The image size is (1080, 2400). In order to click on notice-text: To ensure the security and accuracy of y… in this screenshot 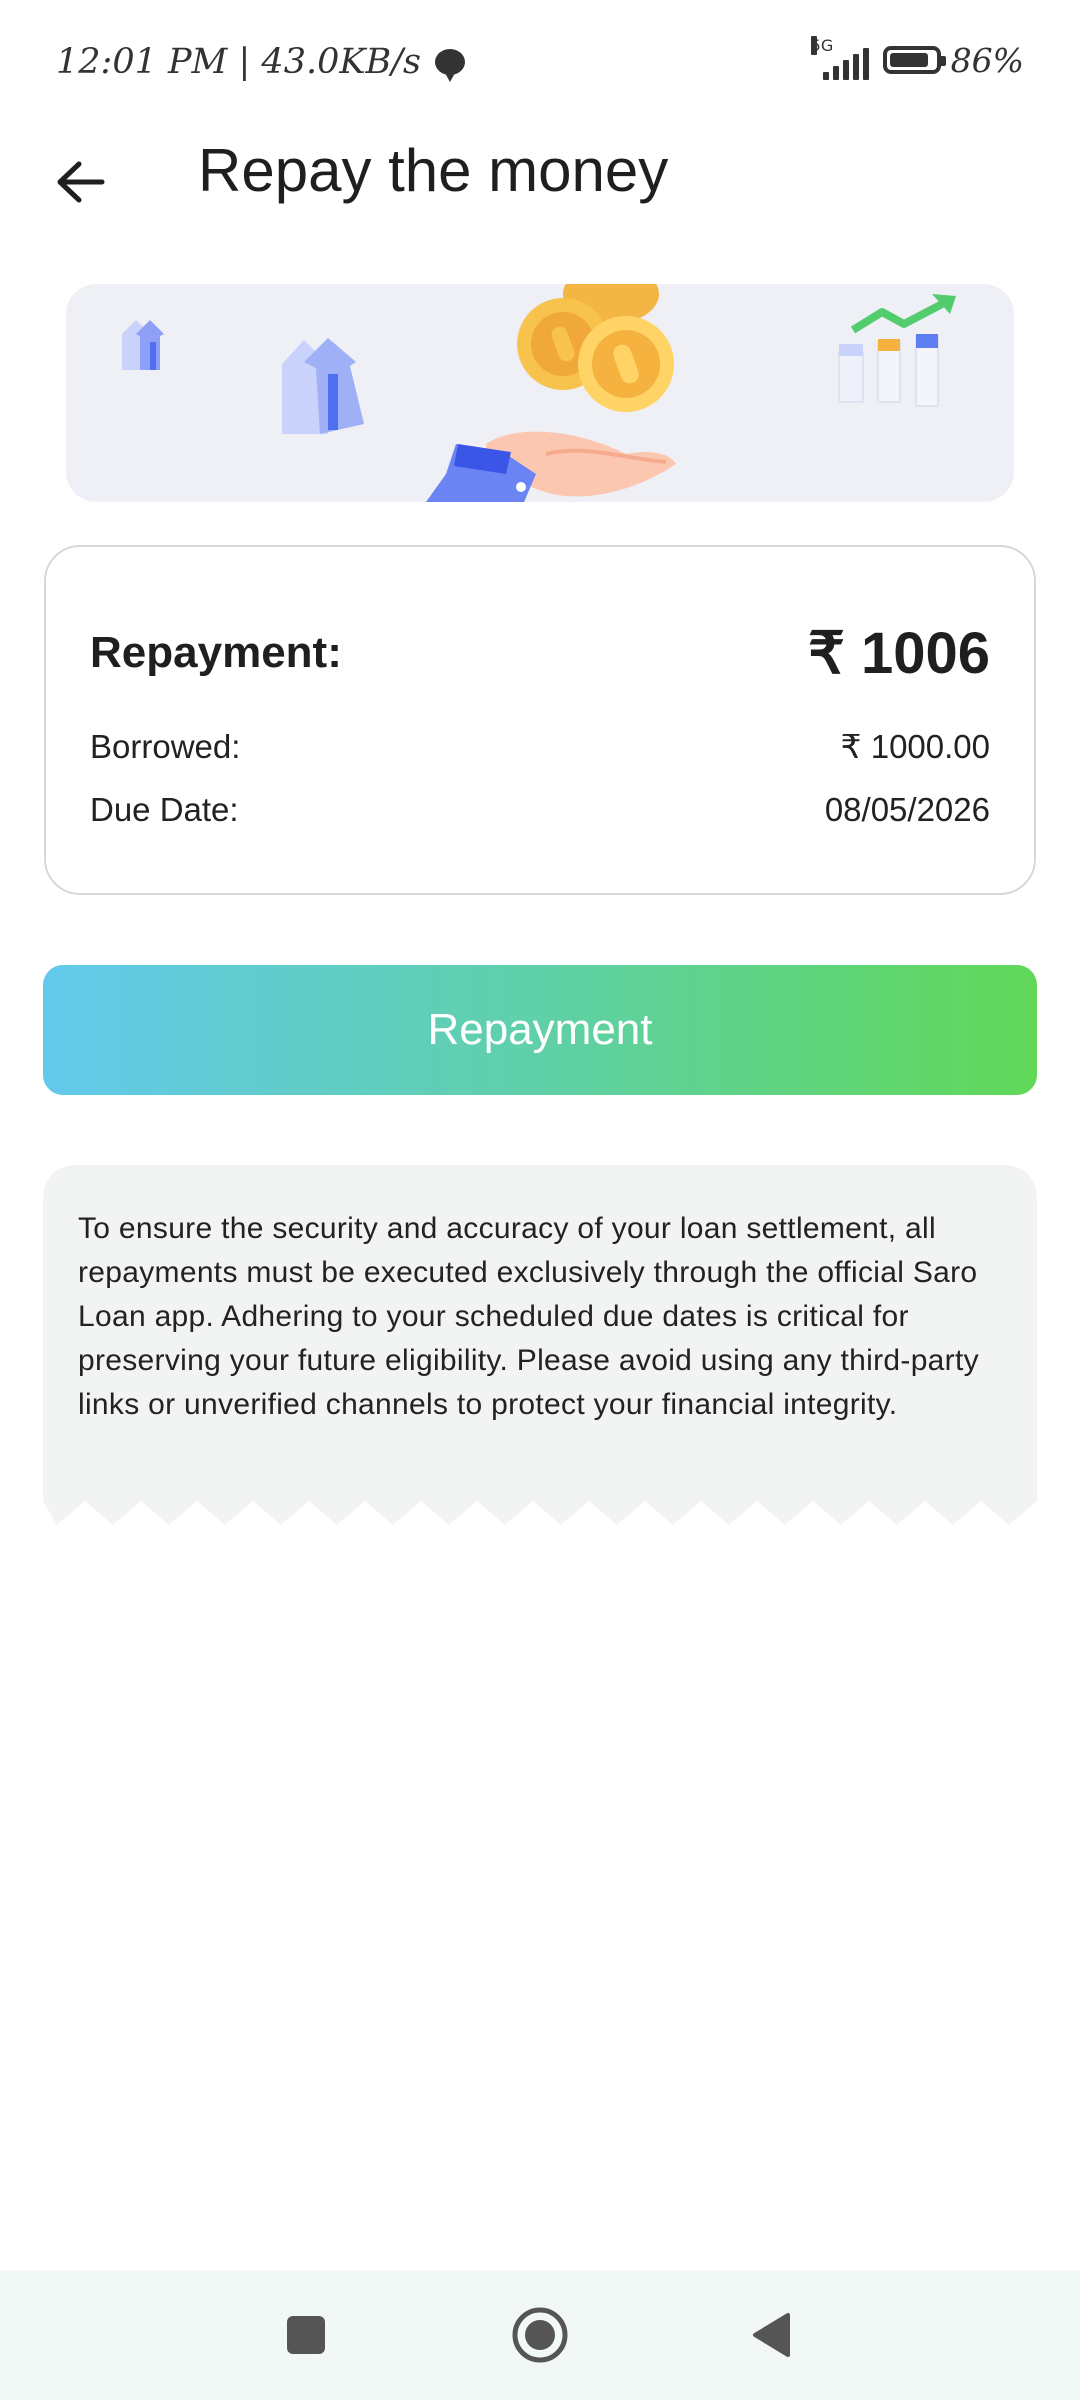, I will do `click(528, 1316)`.